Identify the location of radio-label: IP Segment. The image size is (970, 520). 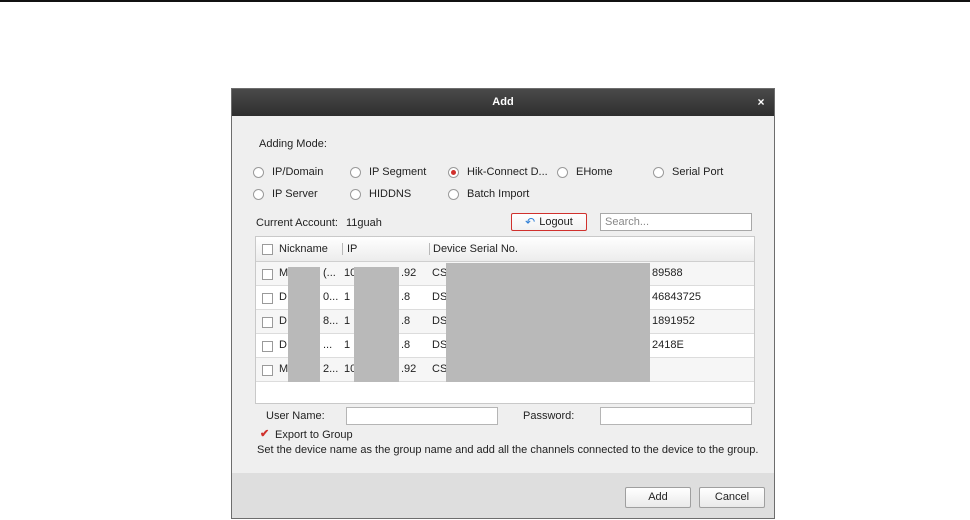
(398, 172).